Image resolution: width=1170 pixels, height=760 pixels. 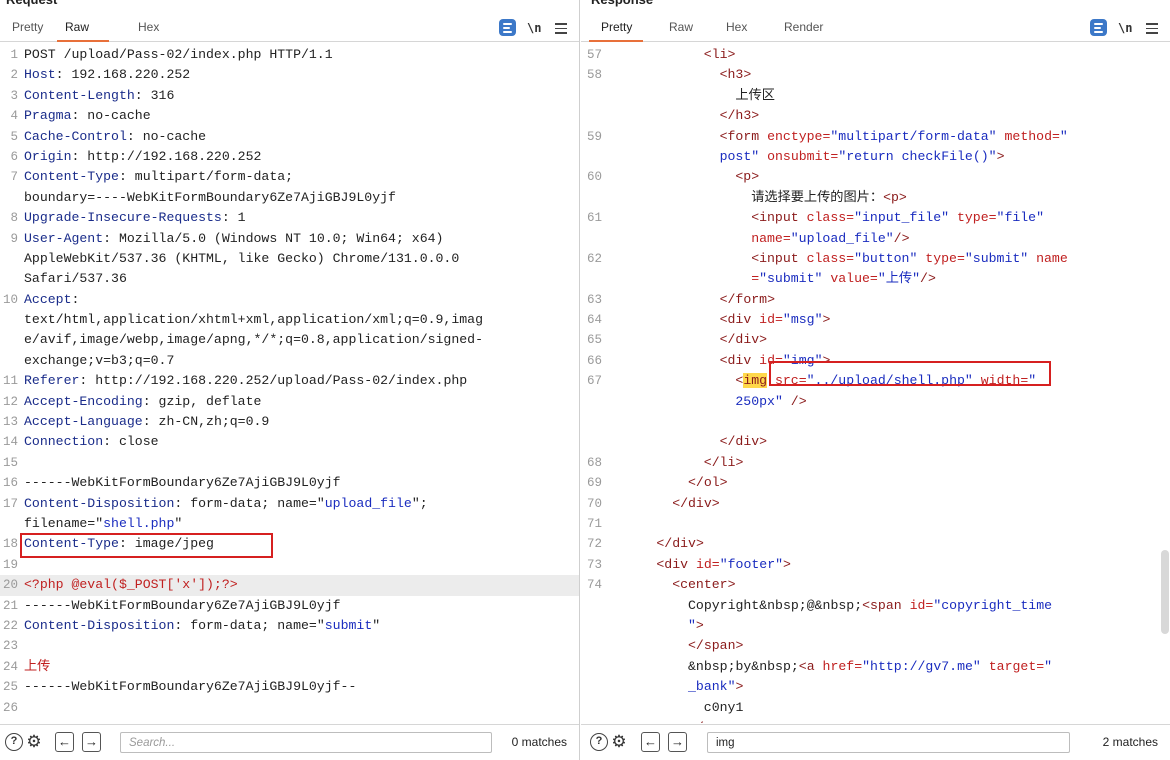 I want to click on response-code-line: 73 <div id="footer">, so click(x=875, y=565).